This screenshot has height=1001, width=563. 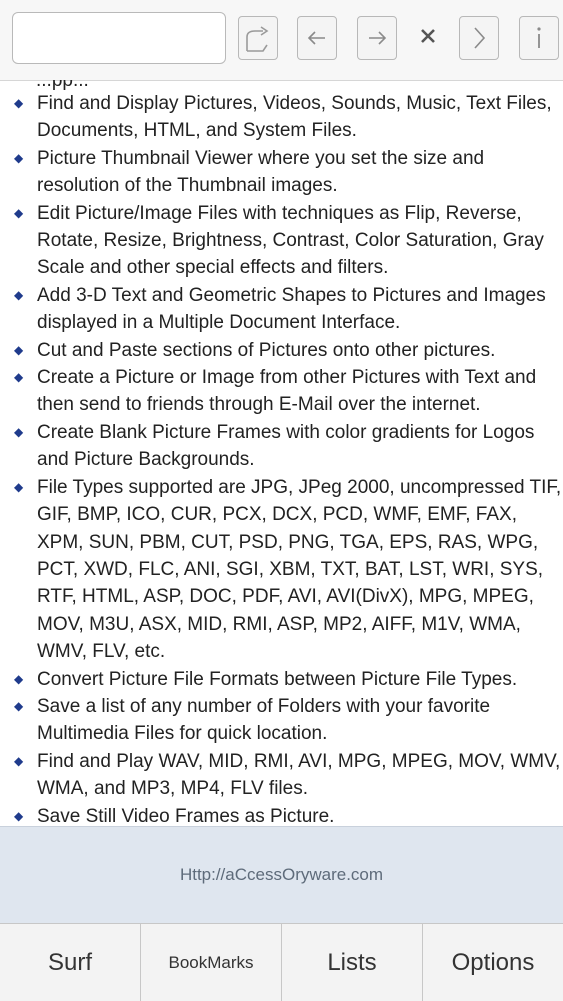 I want to click on list-item: ◆ Save Still Video Frames as Picture., so click(x=281, y=814).